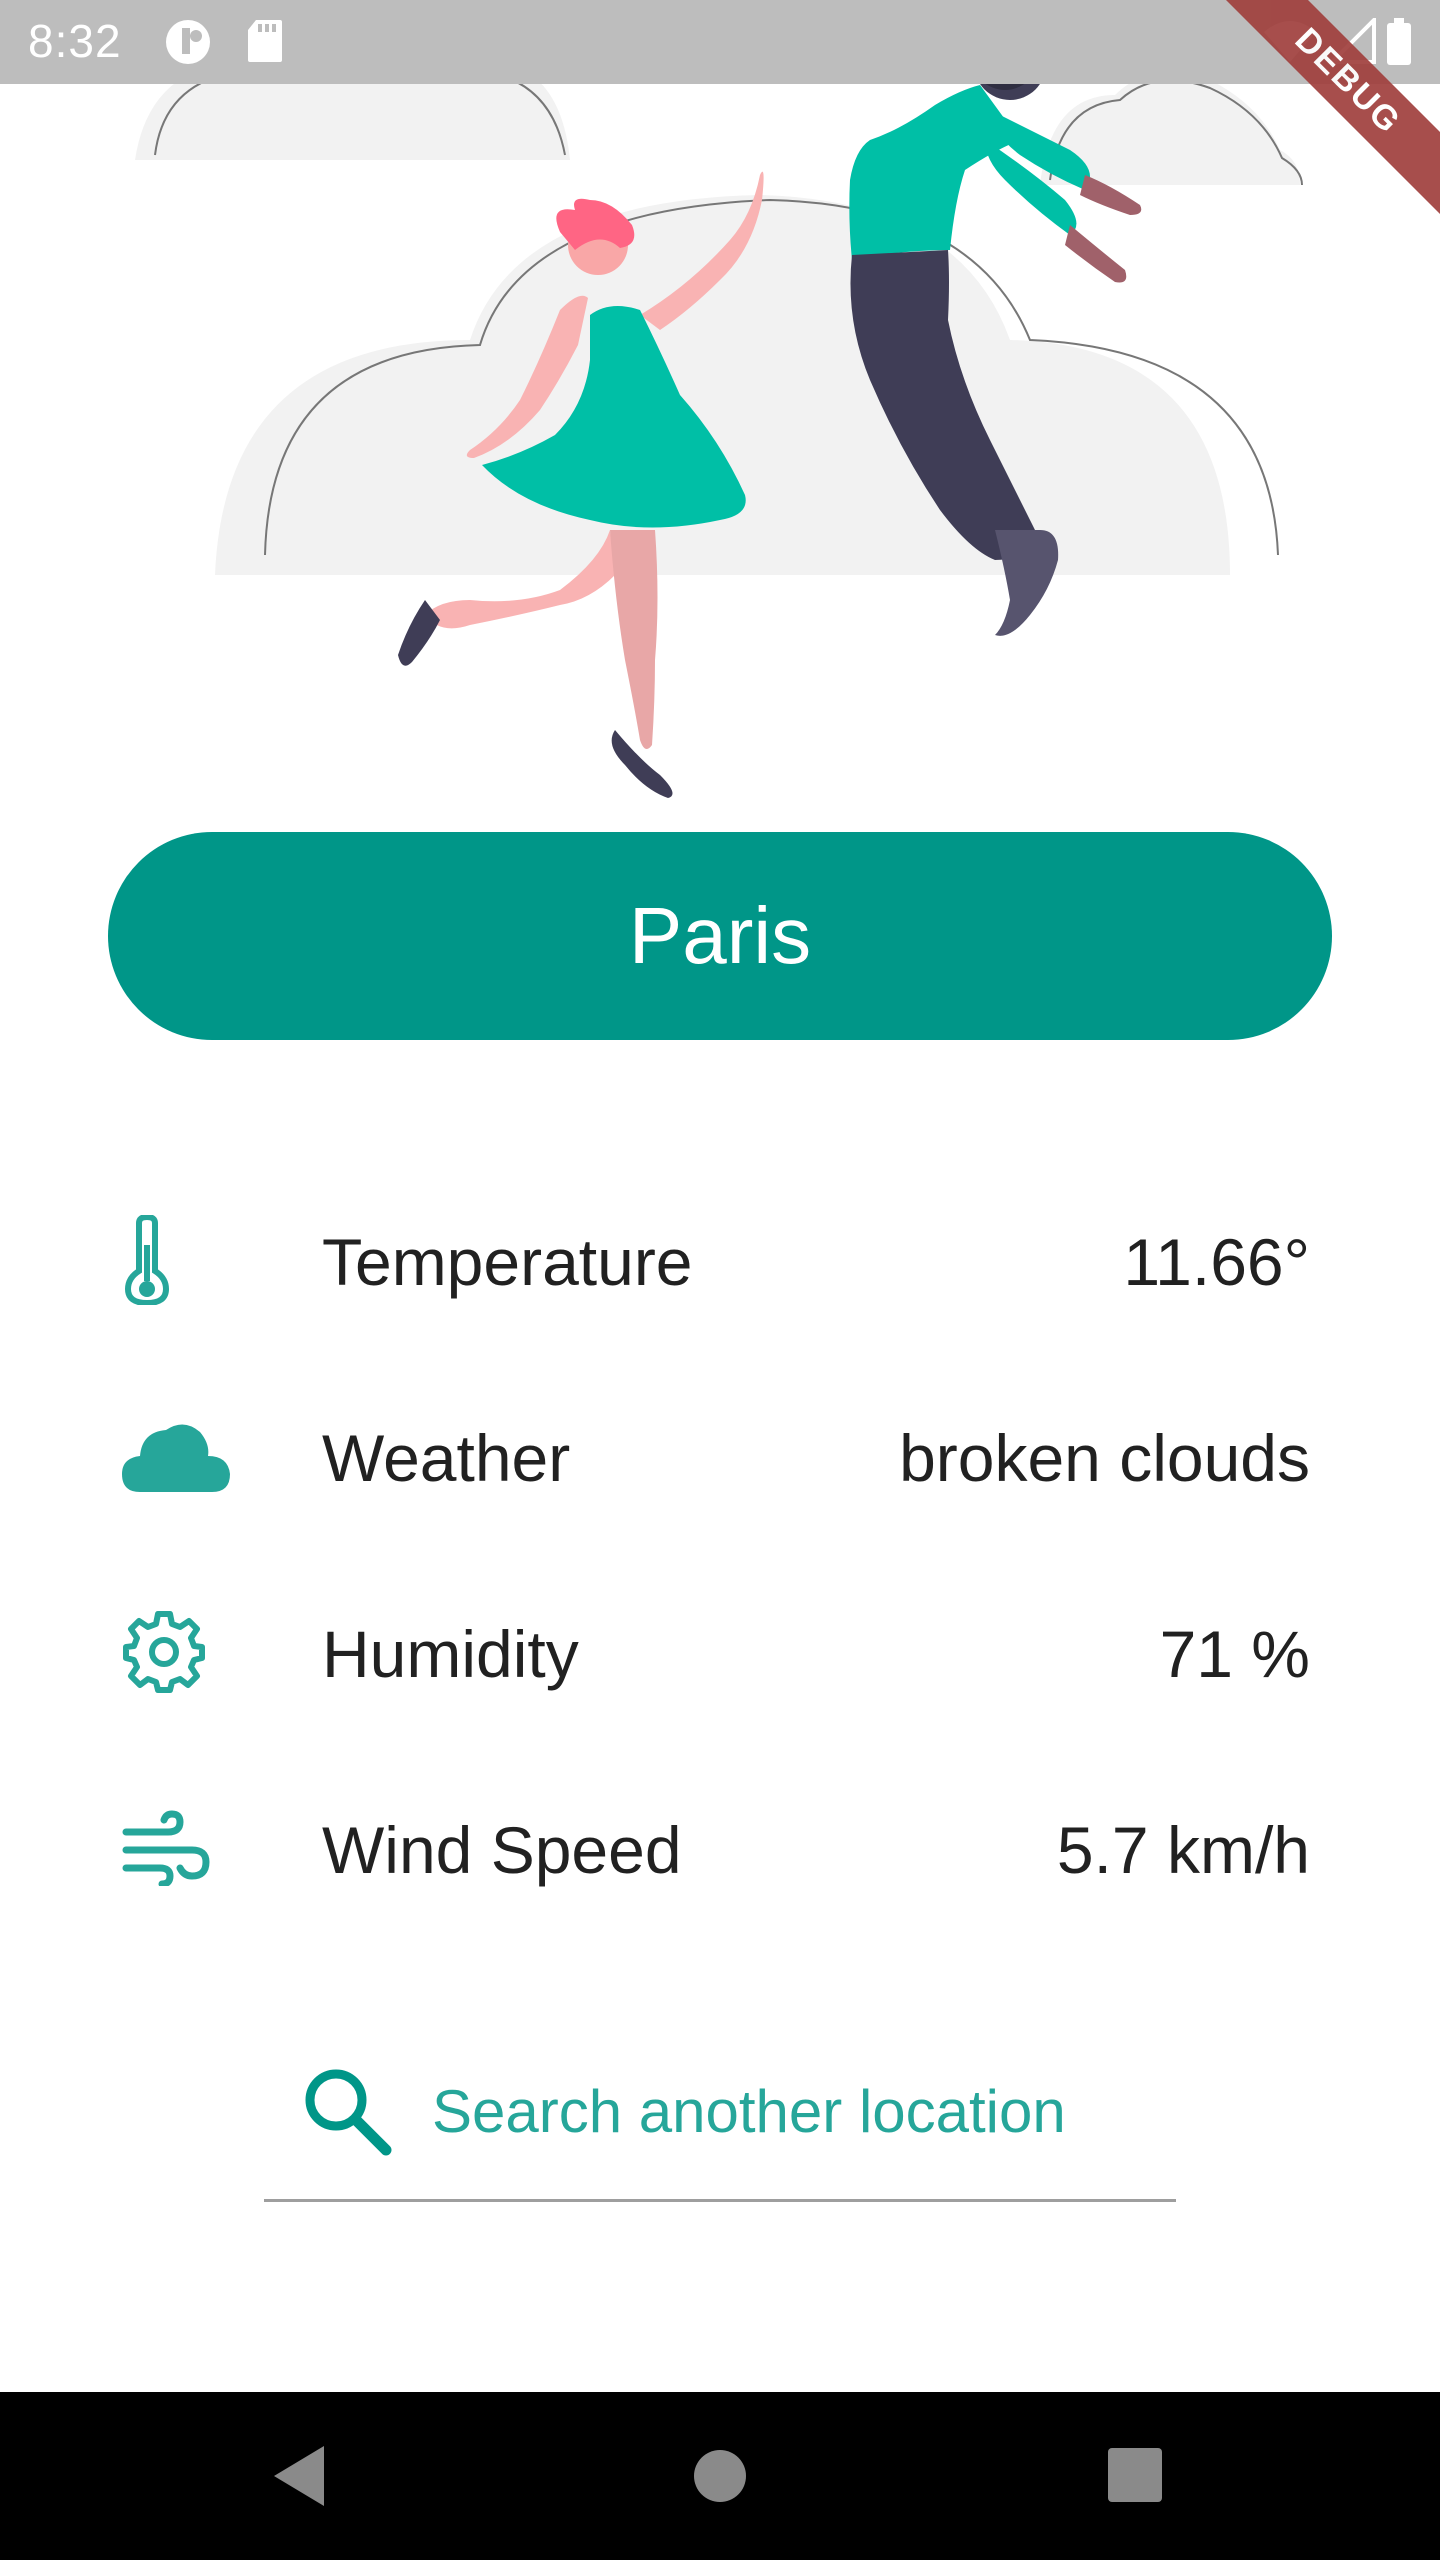 The image size is (1440, 2560). Describe the element at coordinates (188, 42) in the screenshot. I see `app-notification-icon` at that location.